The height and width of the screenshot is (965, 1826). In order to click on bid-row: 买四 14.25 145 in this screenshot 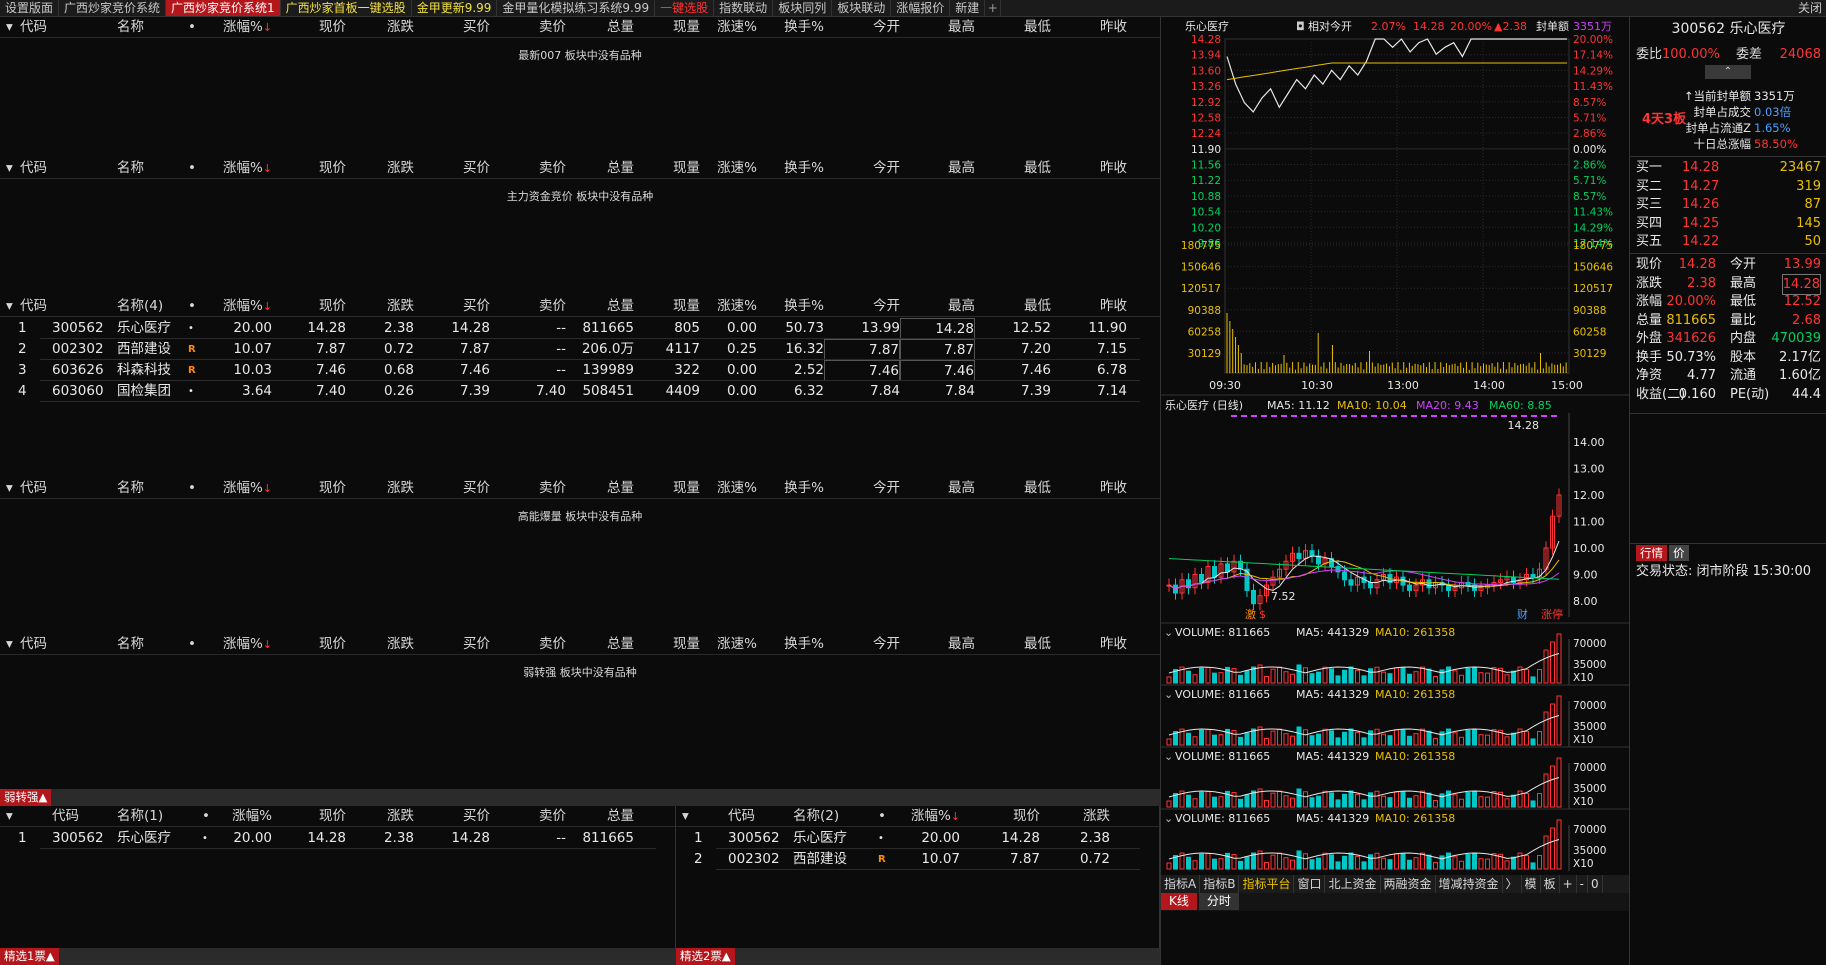, I will do `click(1728, 223)`.